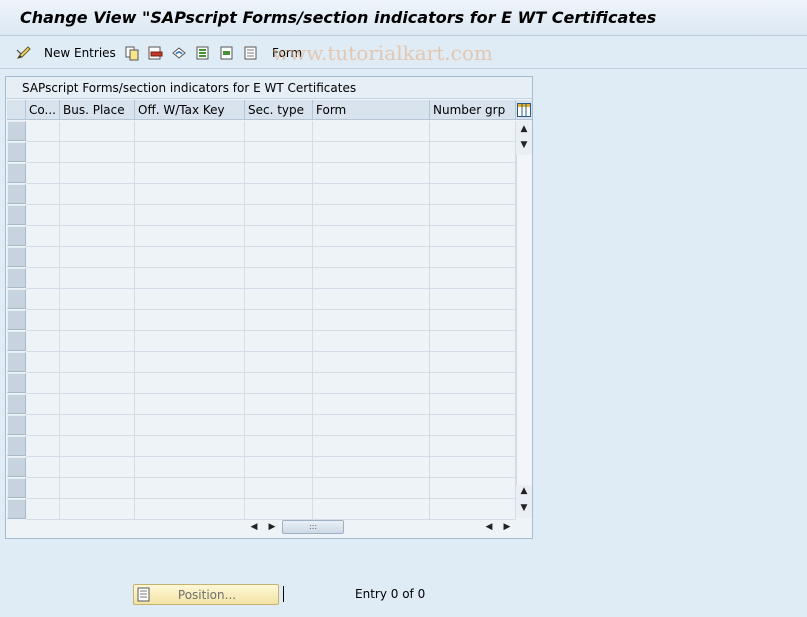  I want to click on column-header-form: Form, so click(371, 110).